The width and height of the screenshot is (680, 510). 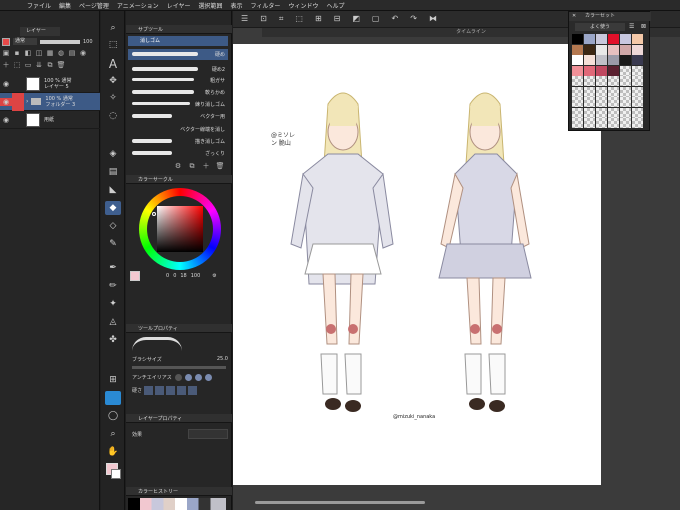 I want to click on search-icon: ⌕, so click(x=113, y=434).